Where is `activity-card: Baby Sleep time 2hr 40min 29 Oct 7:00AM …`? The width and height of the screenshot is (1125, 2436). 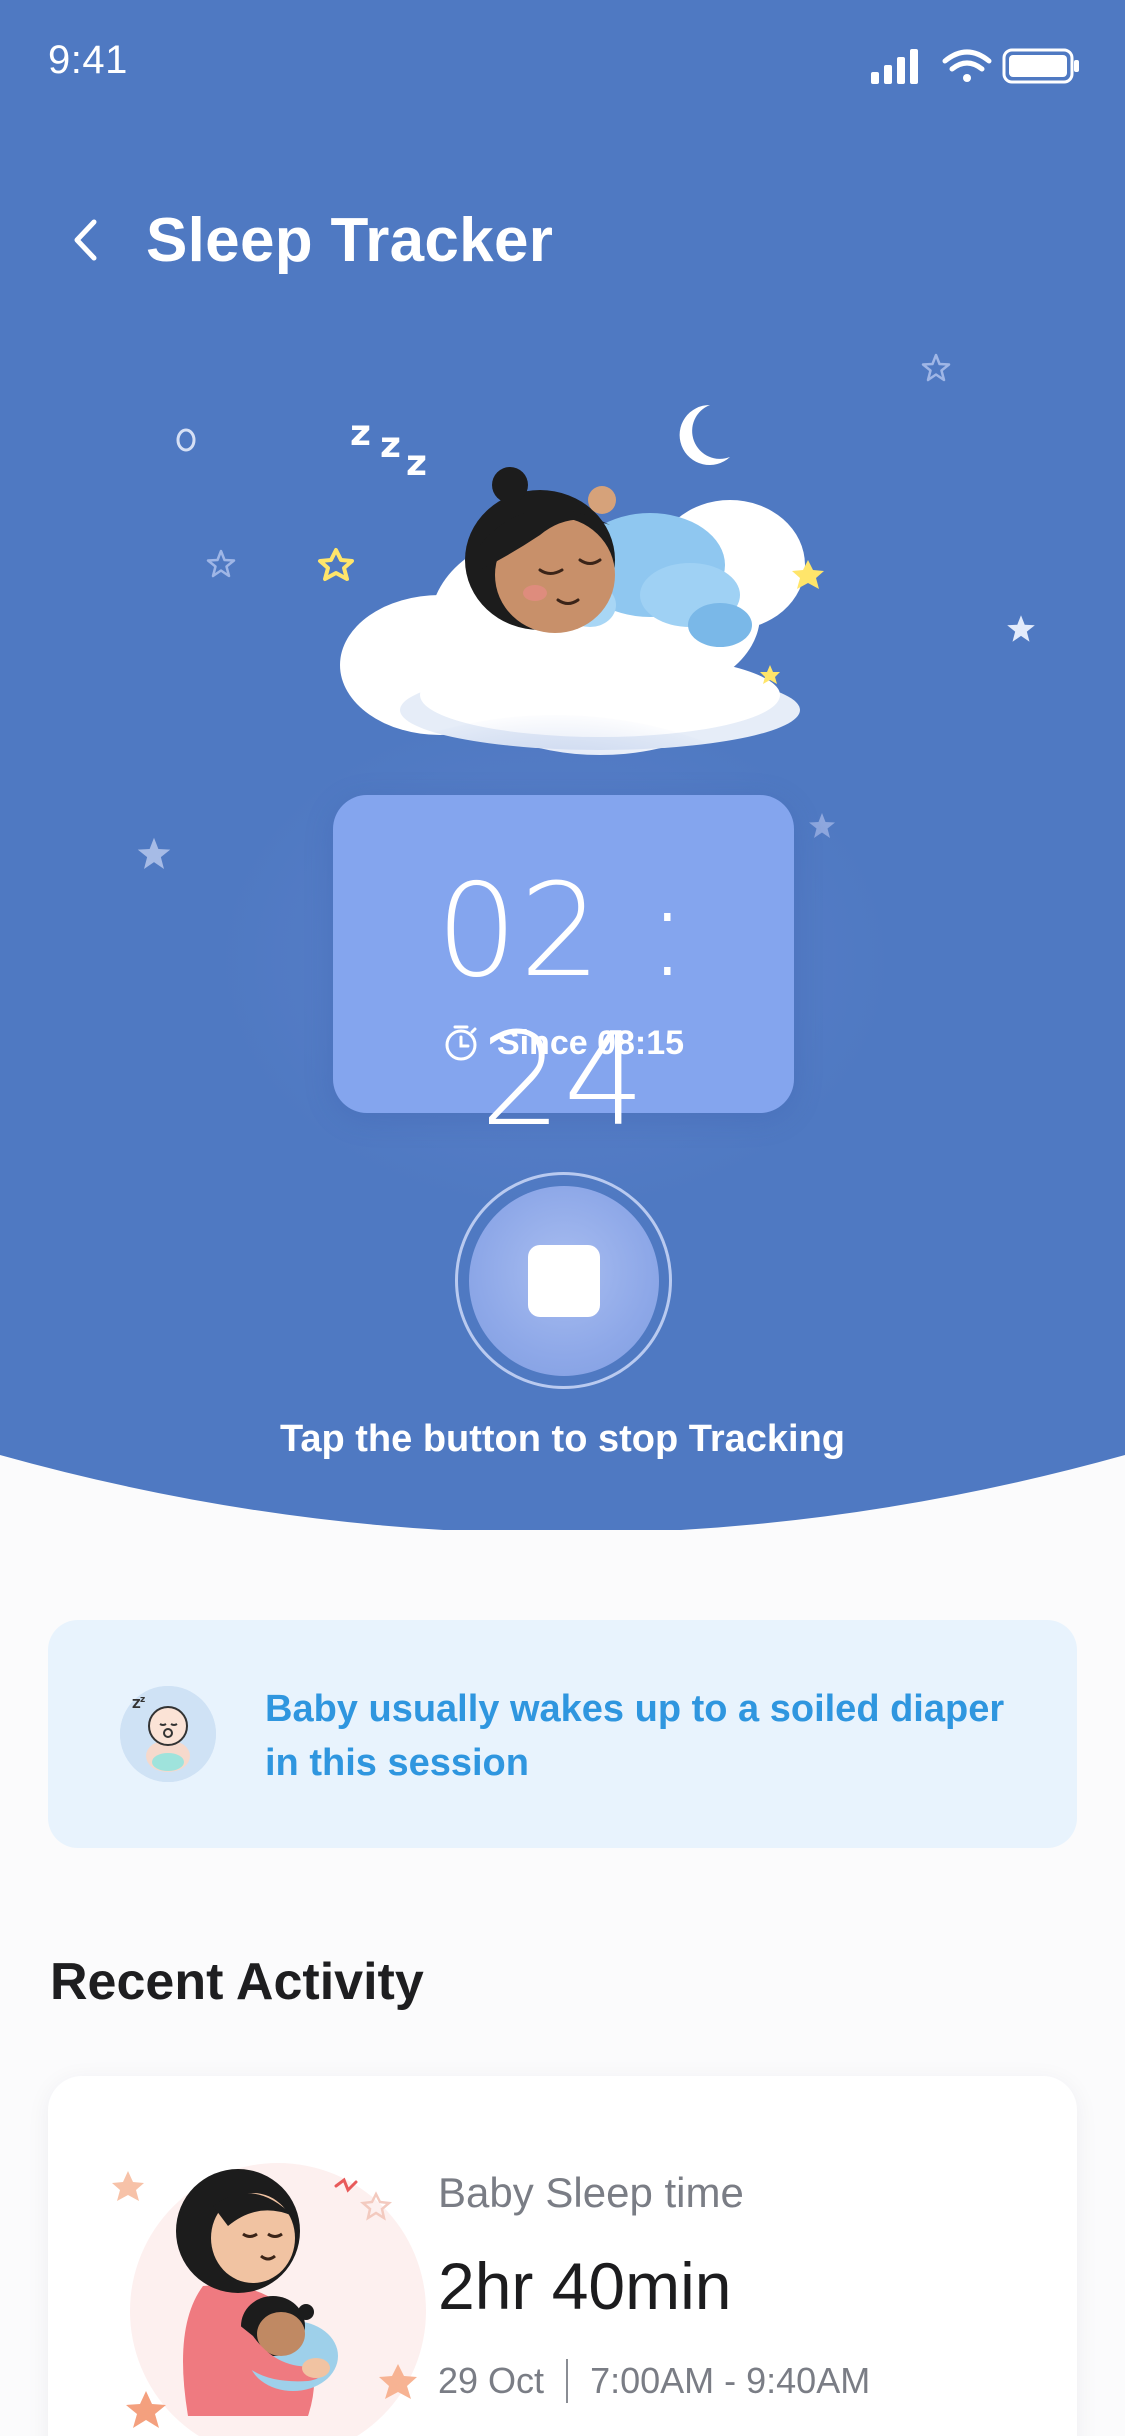 activity-card: Baby Sleep time 2hr 40min 29 Oct 7:00AM … is located at coordinates (562, 2256).